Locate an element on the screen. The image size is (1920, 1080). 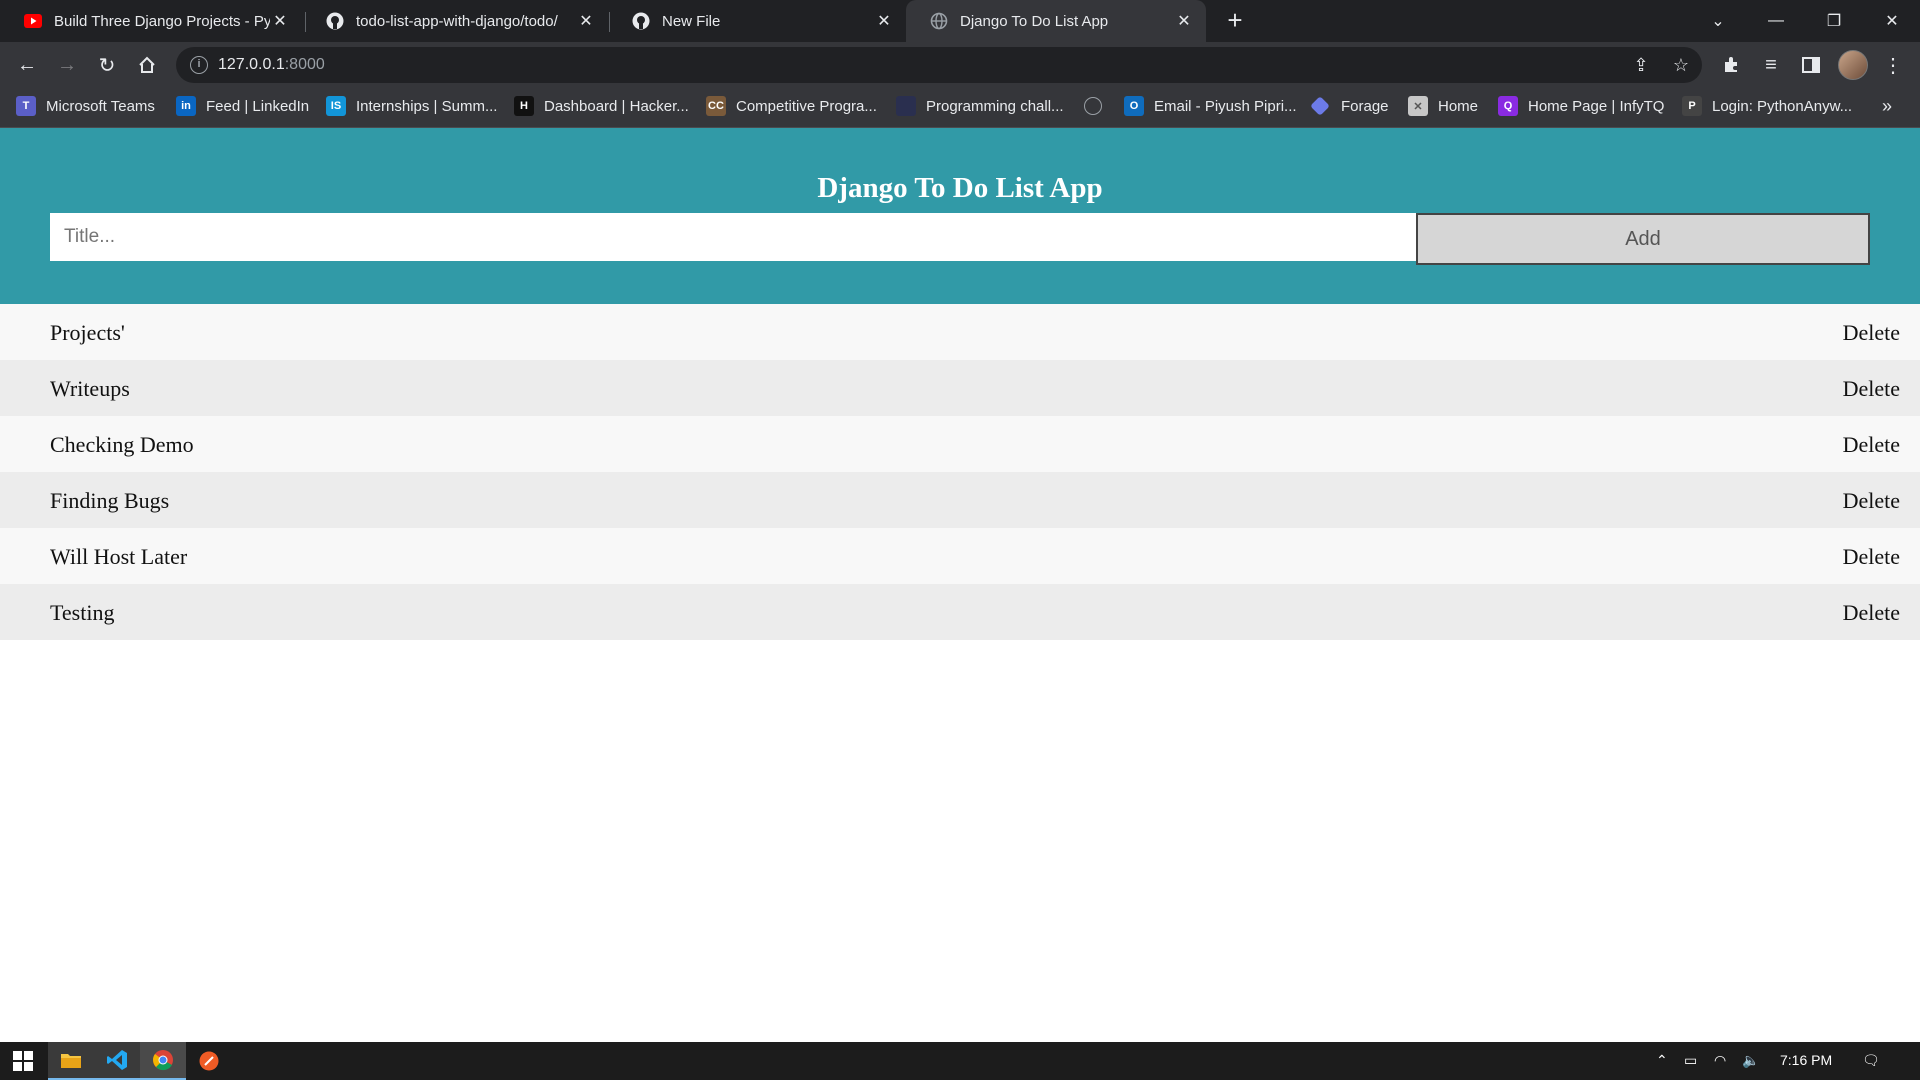
todo-title: Will Host Later is located at coordinates (119, 556).